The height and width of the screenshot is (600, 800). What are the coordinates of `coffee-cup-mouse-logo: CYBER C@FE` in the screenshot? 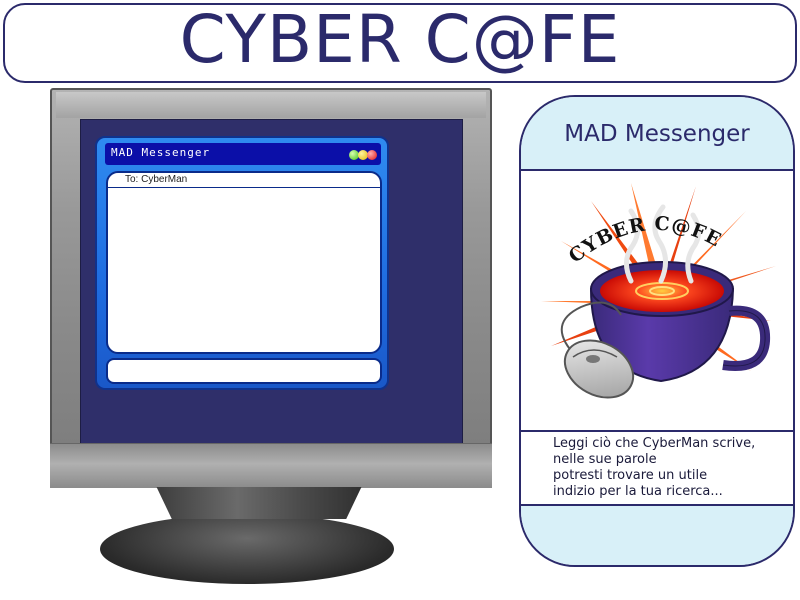 It's located at (658, 291).